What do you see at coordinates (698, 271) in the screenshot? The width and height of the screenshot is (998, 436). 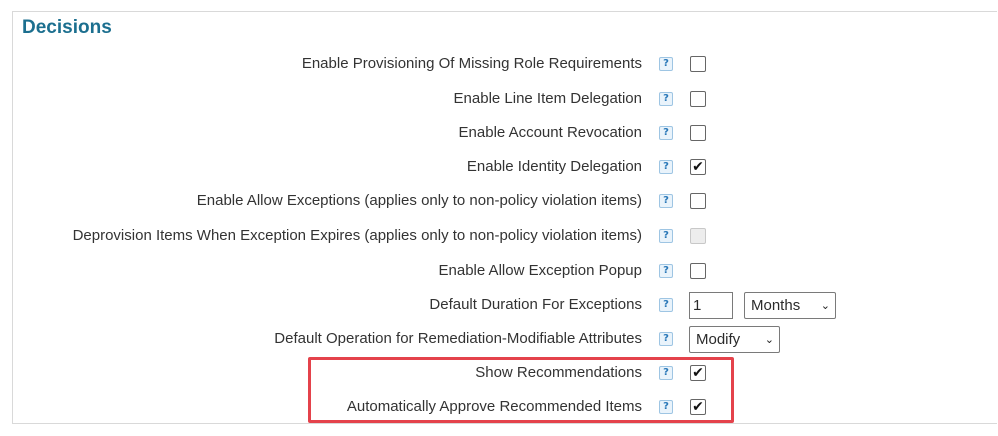 I see `enable-exception-popup-checkbox` at bounding box center [698, 271].